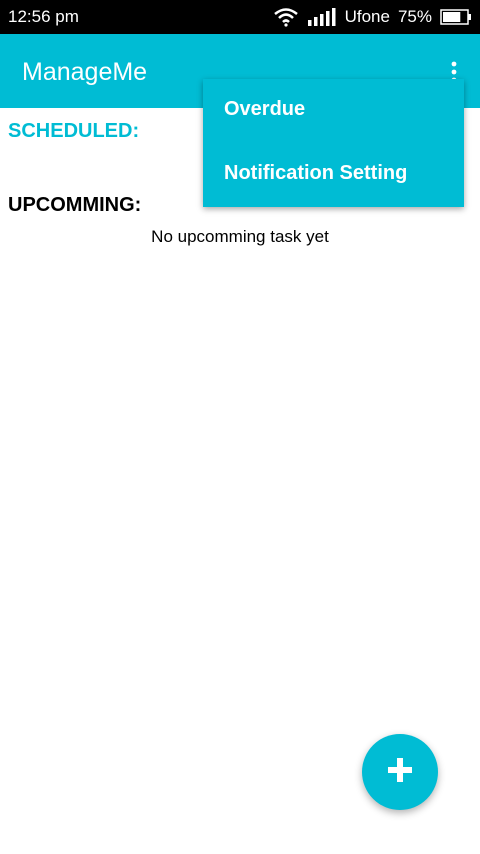  I want to click on app-title: ManageMe, so click(85, 72).